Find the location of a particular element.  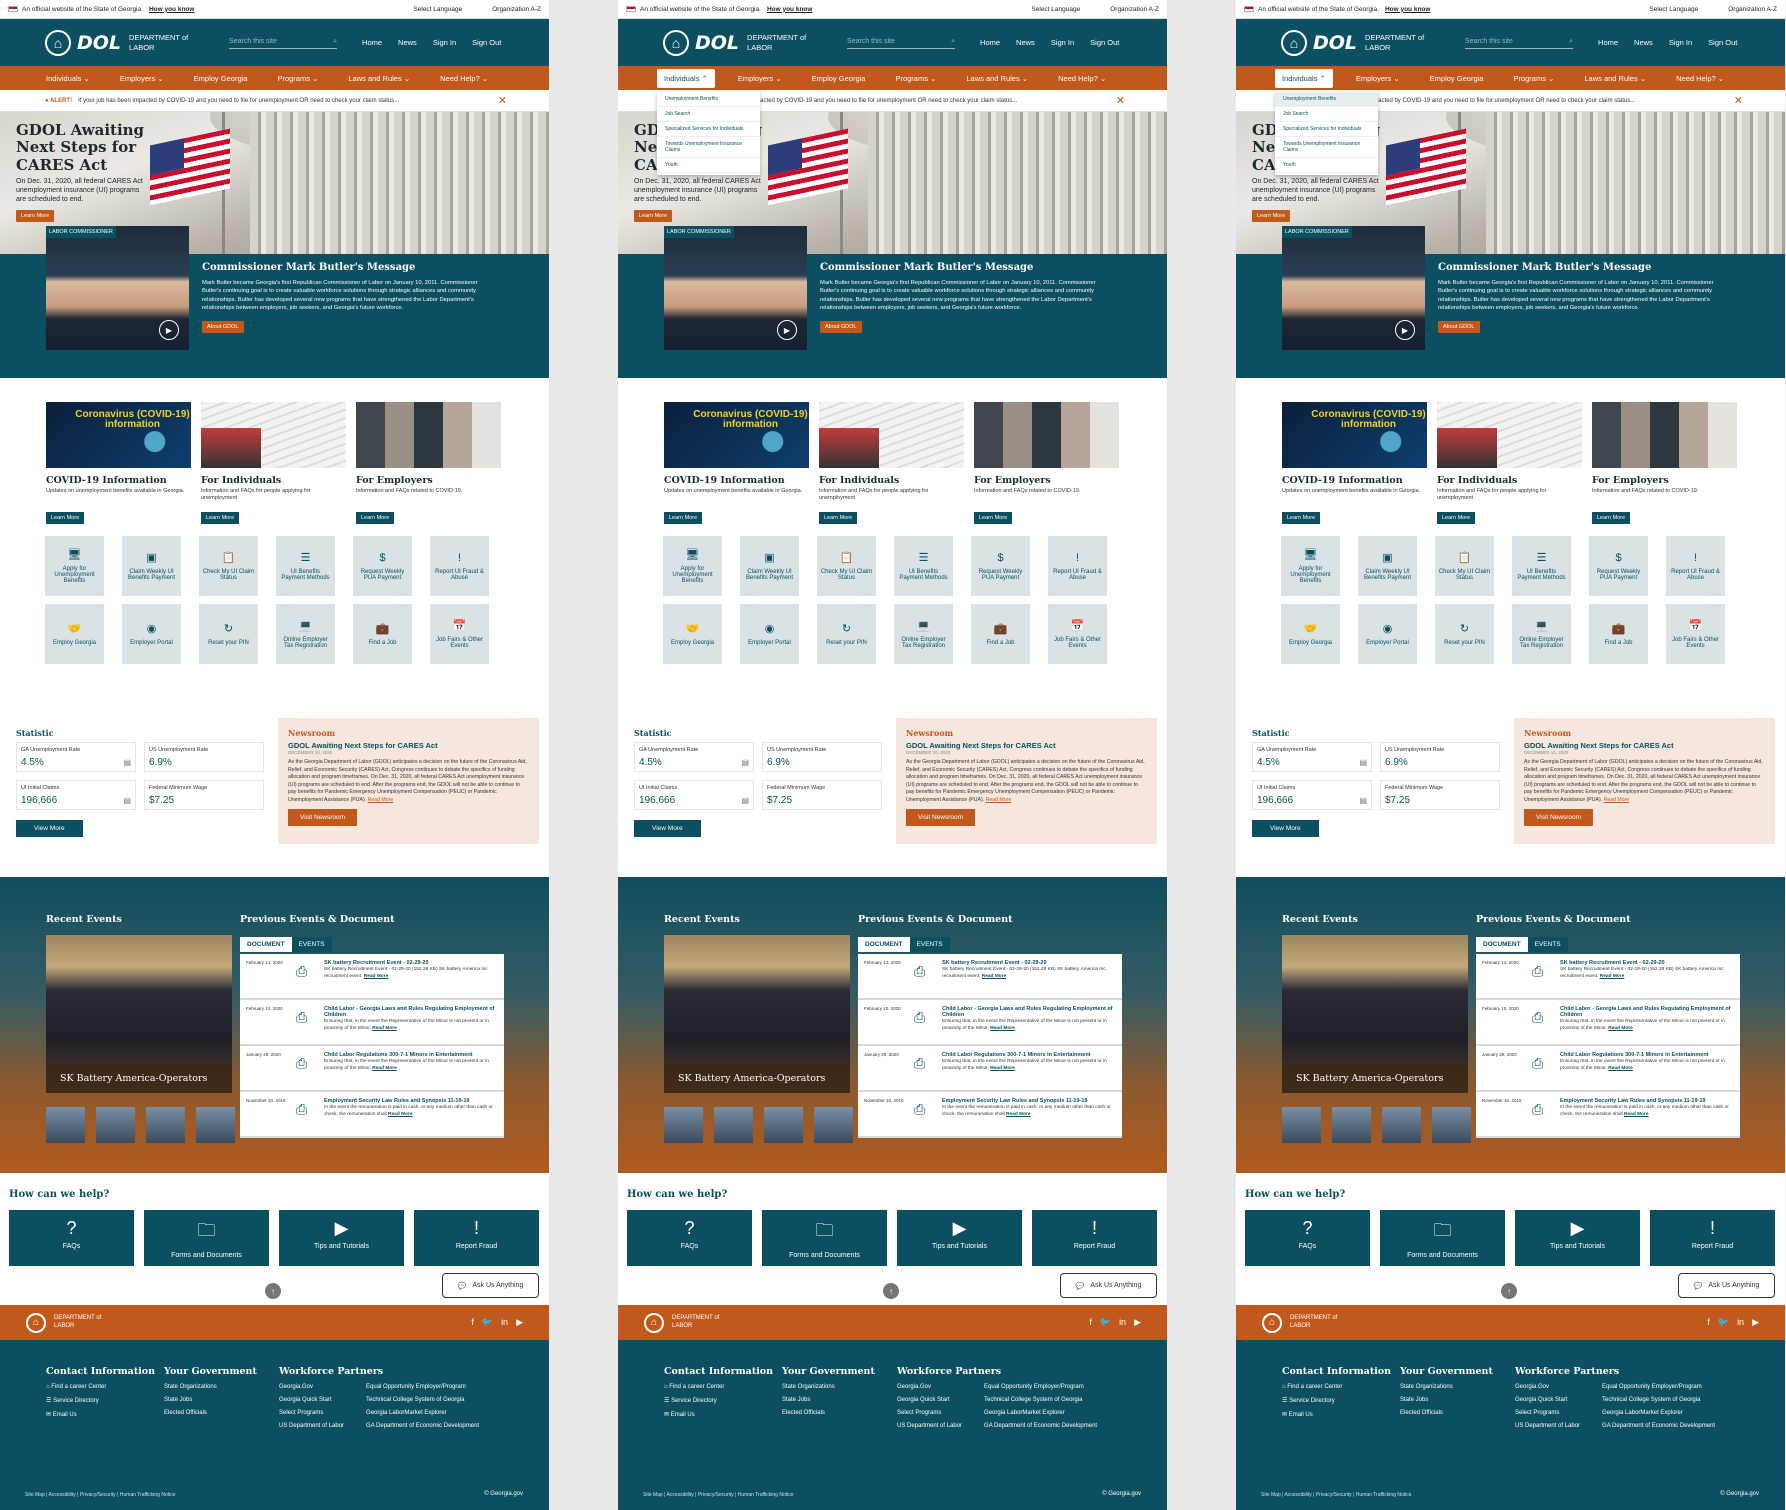

nav-item-programs: Programs ⌄ is located at coordinates (1533, 78).